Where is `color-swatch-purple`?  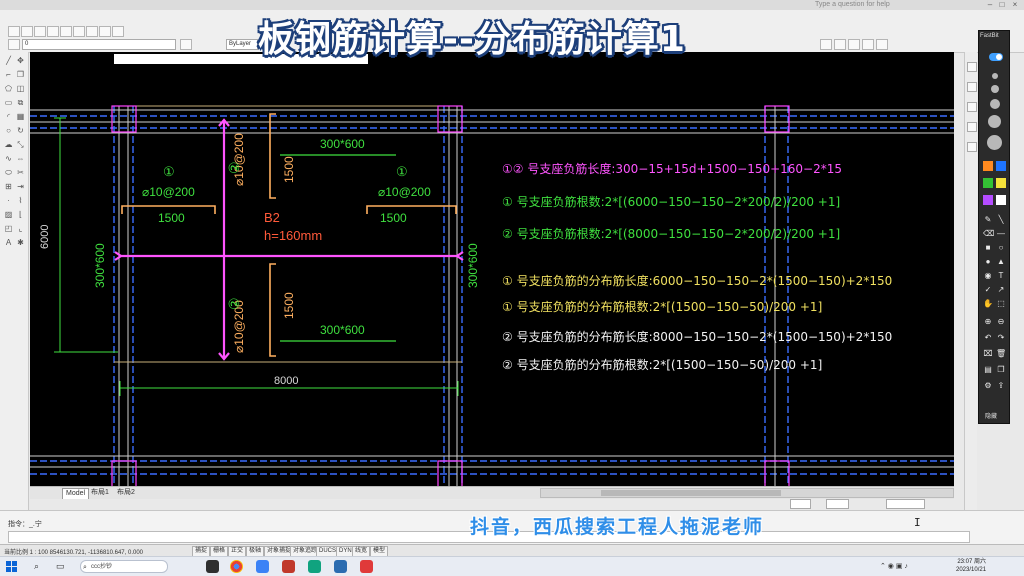
color-swatch-purple is located at coordinates (988, 200).